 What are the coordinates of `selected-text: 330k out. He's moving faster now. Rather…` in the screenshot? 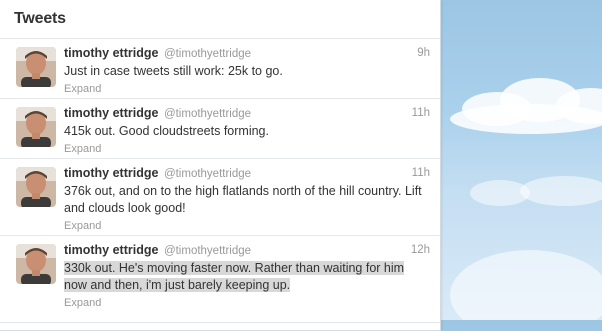 It's located at (234, 276).